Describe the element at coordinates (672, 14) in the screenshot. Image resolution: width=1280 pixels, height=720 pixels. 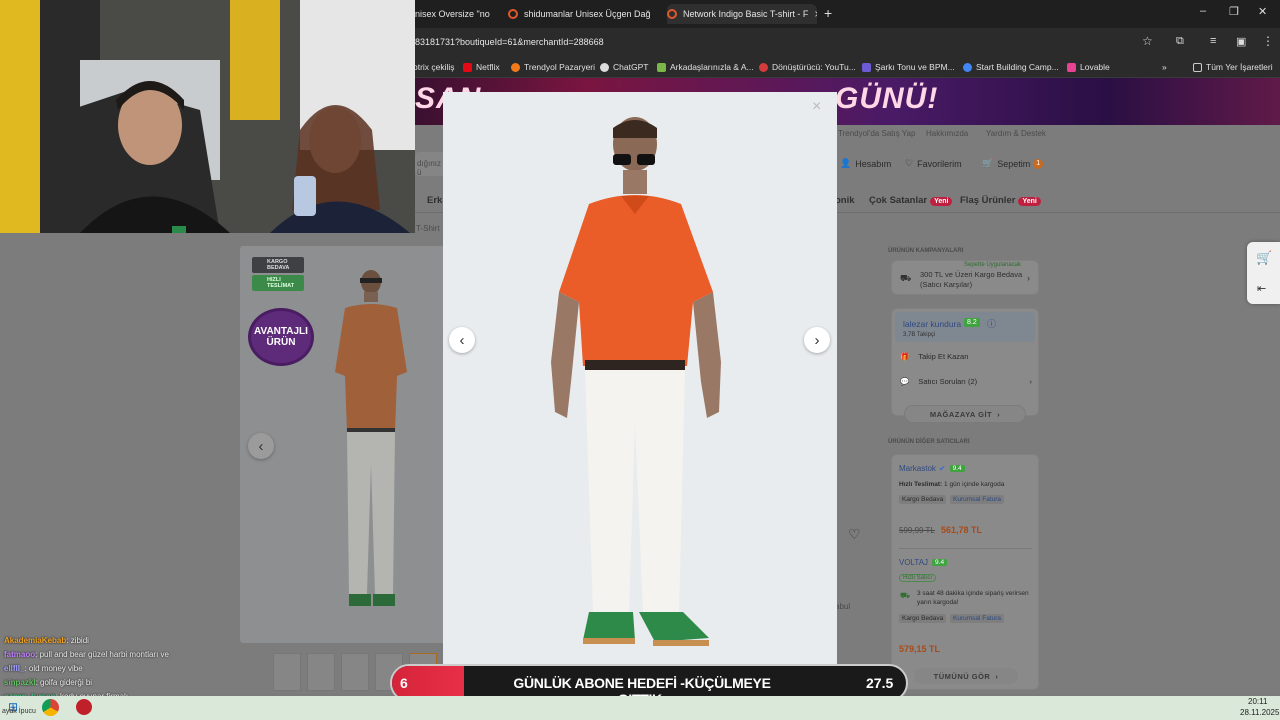
I see `trendyol-favicon-icon` at that location.